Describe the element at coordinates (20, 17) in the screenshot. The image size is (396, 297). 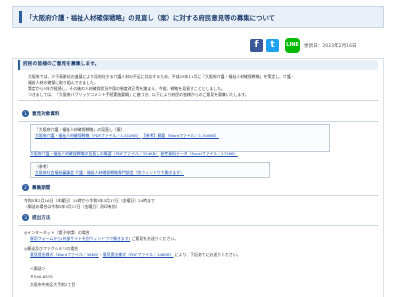
I see `title-marker` at that location.